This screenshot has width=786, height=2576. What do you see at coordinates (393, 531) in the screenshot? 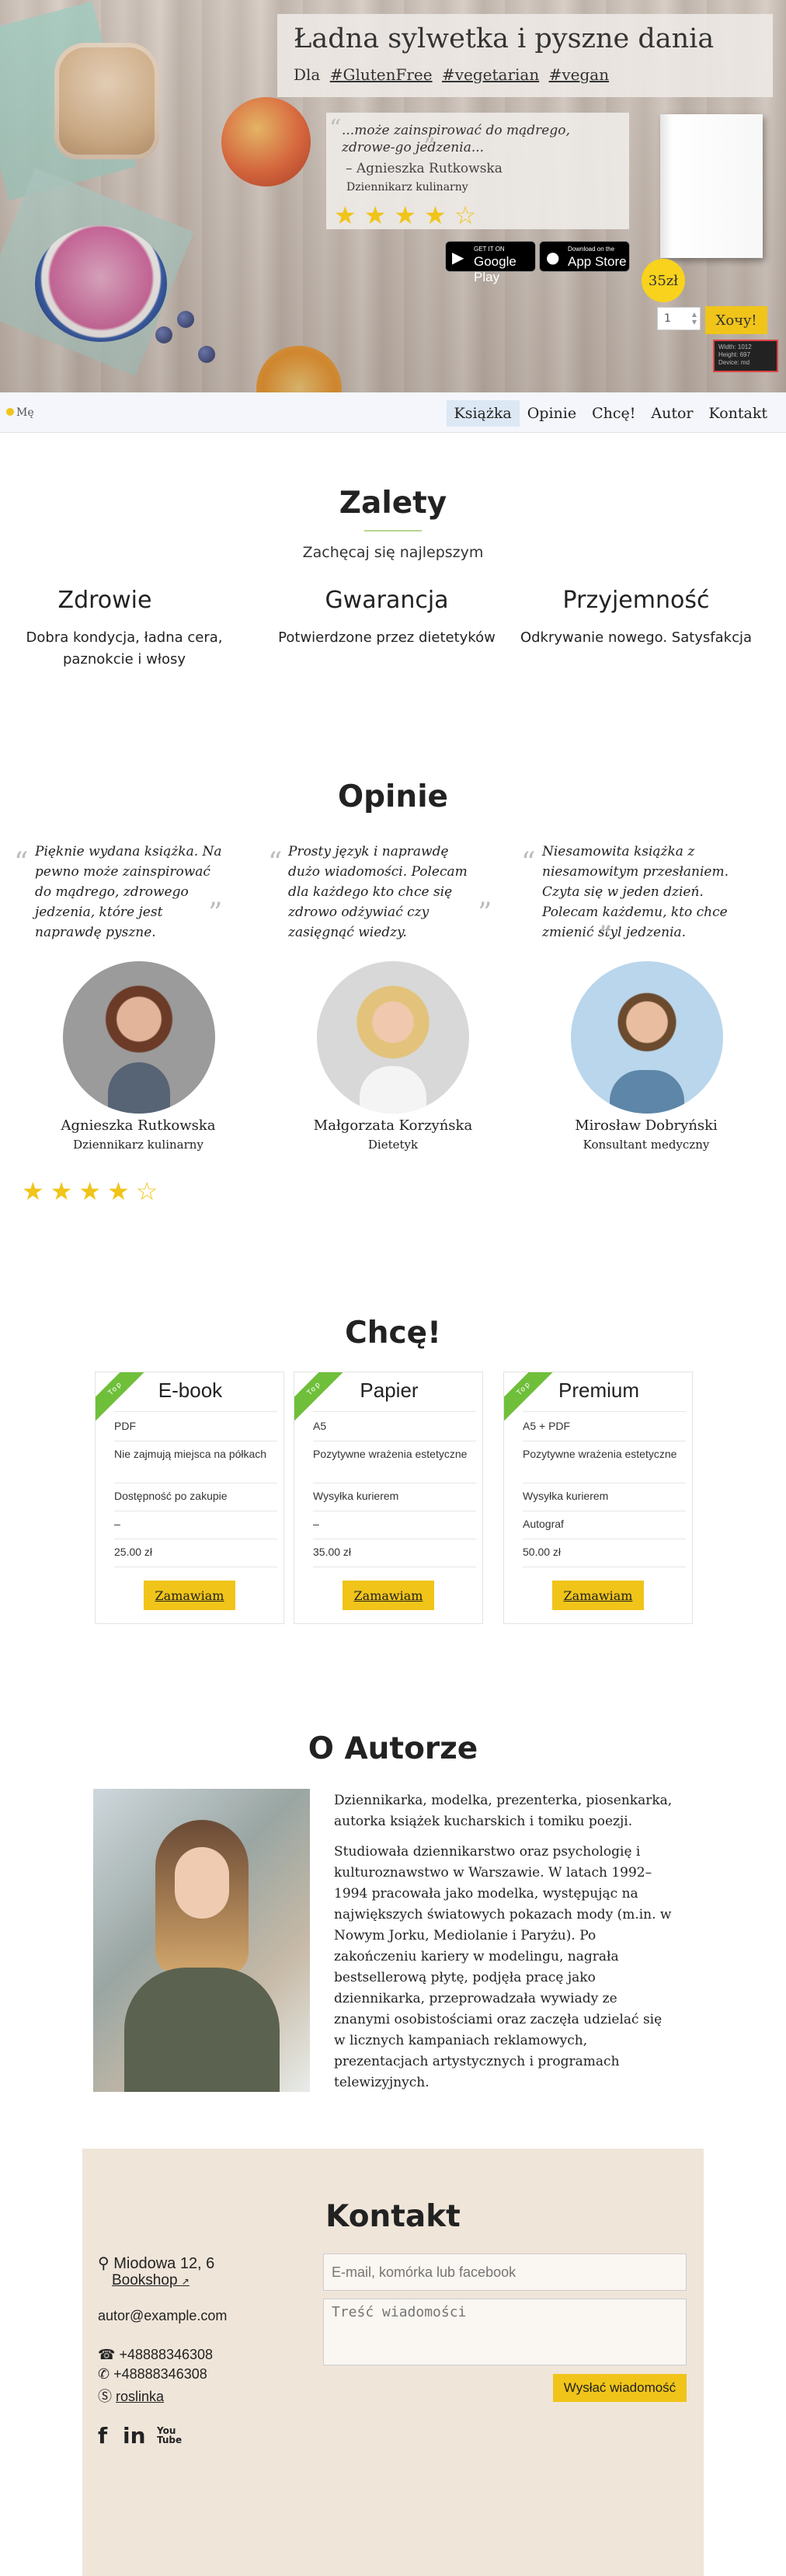
I see `section-divider` at bounding box center [393, 531].